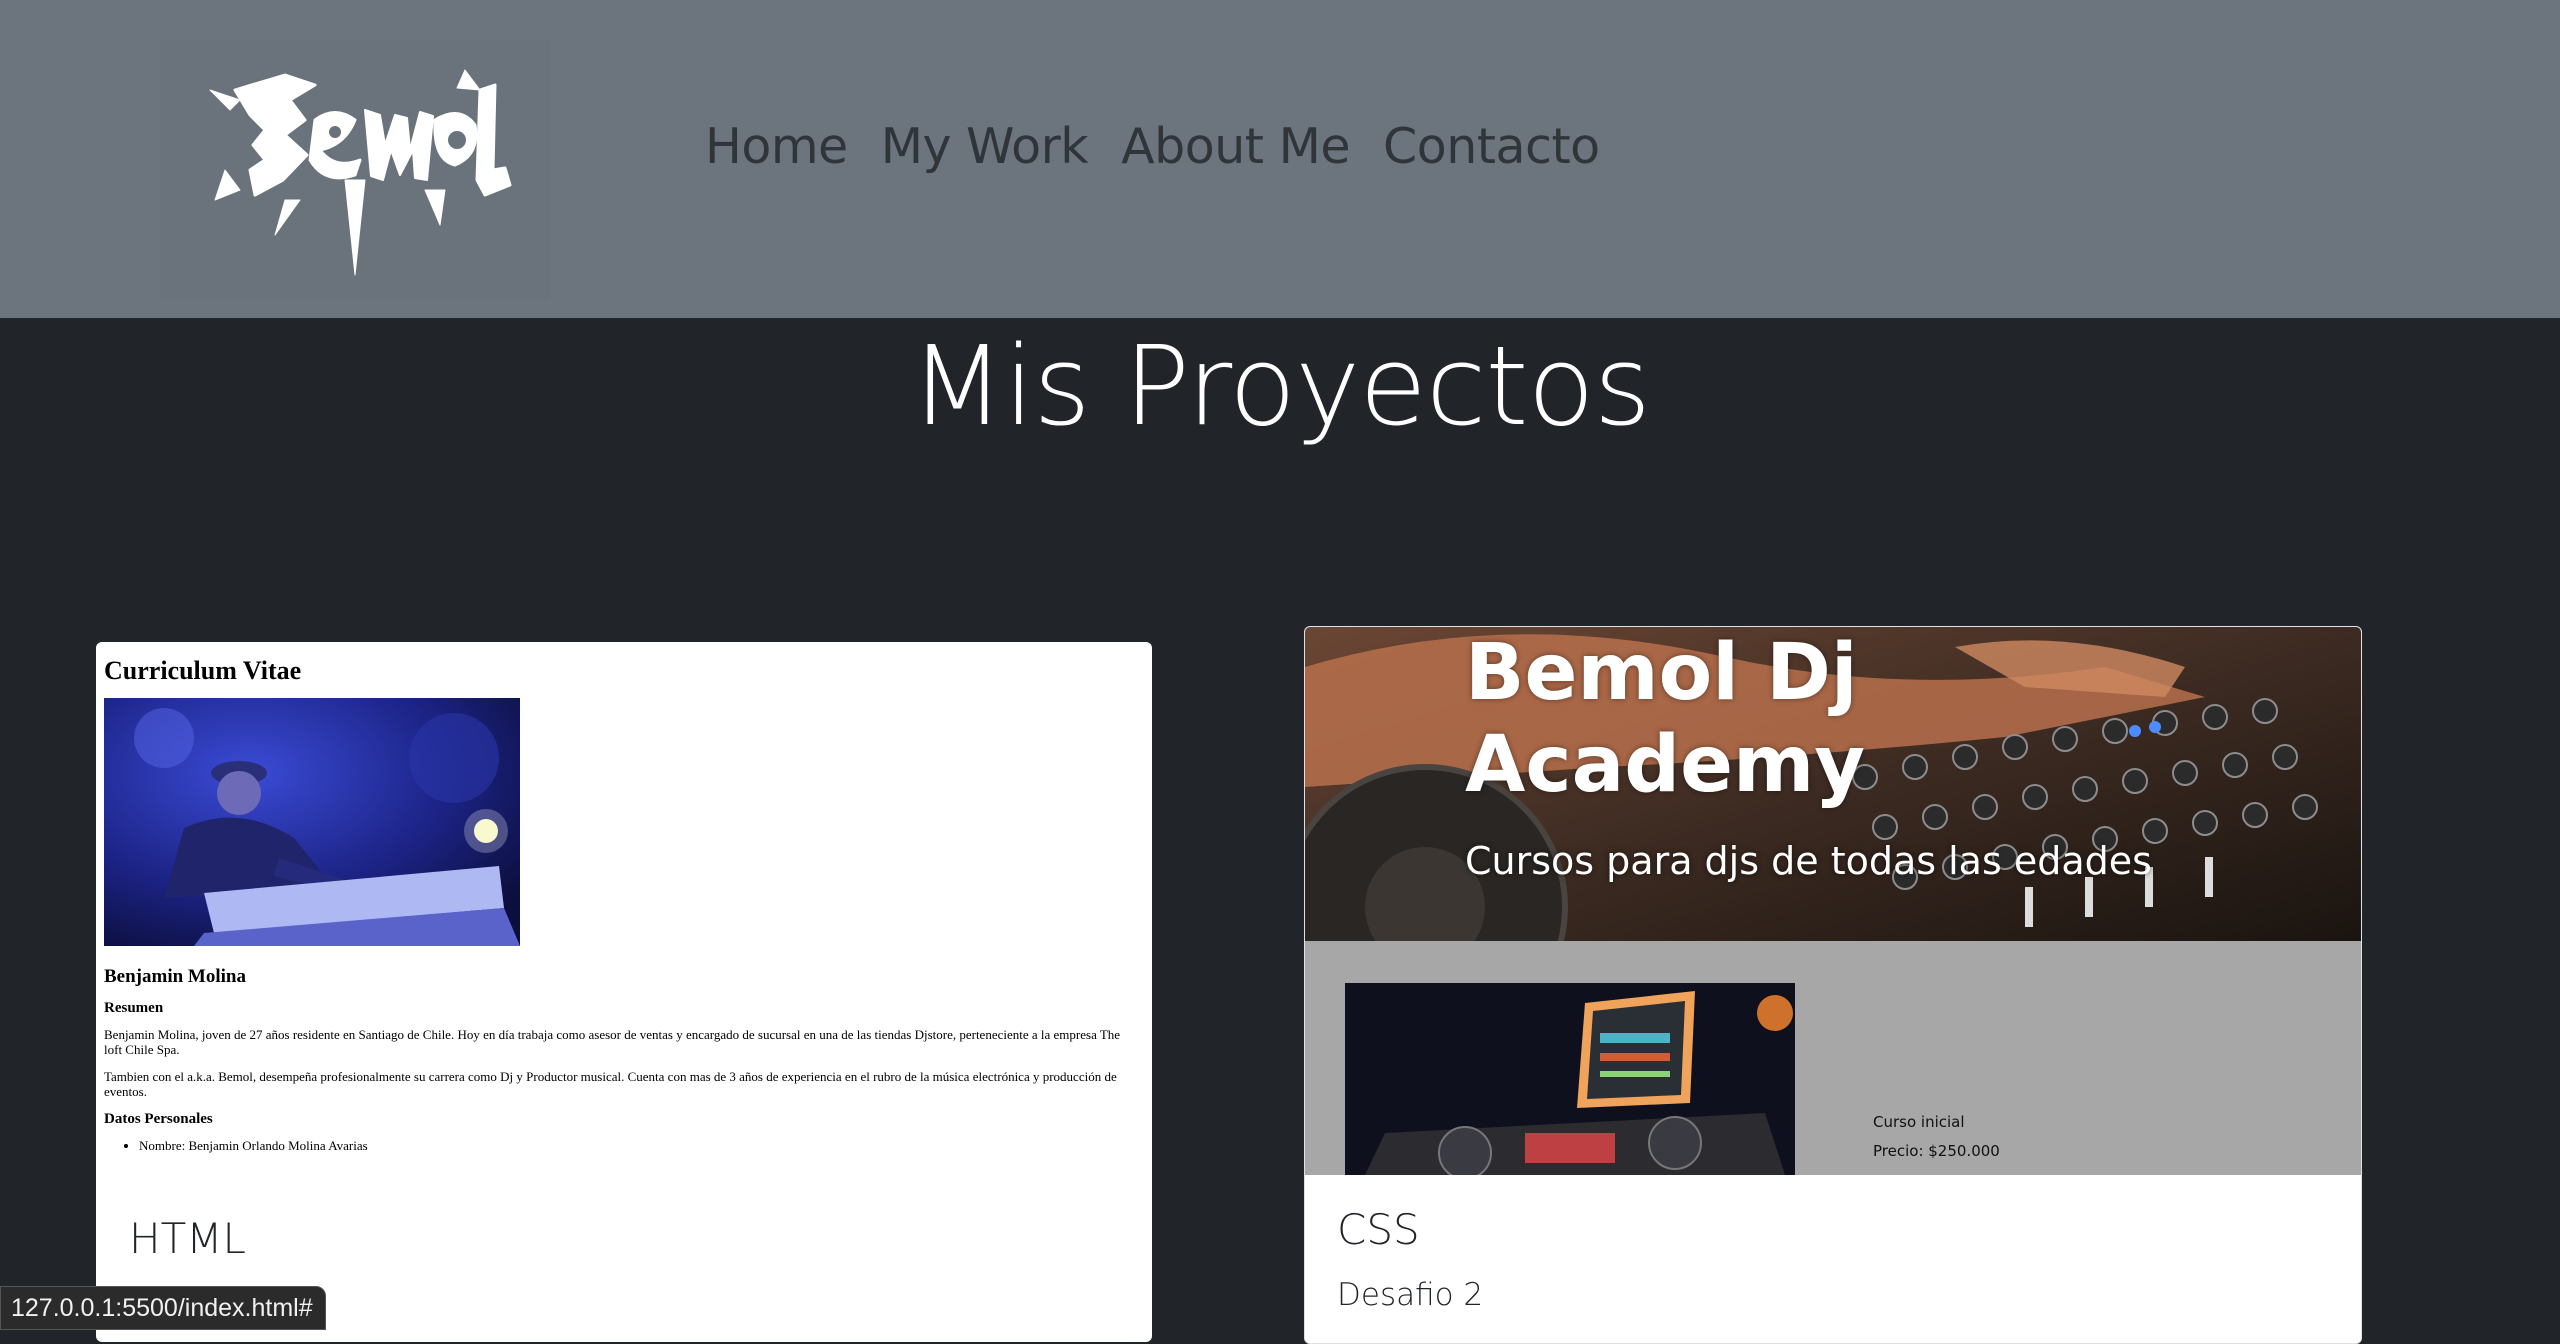 Image resolution: width=2560 pixels, height=1344 pixels. Describe the element at coordinates (158, 1119) in the screenshot. I see `cv-datos-heading: Datos Personales` at that location.